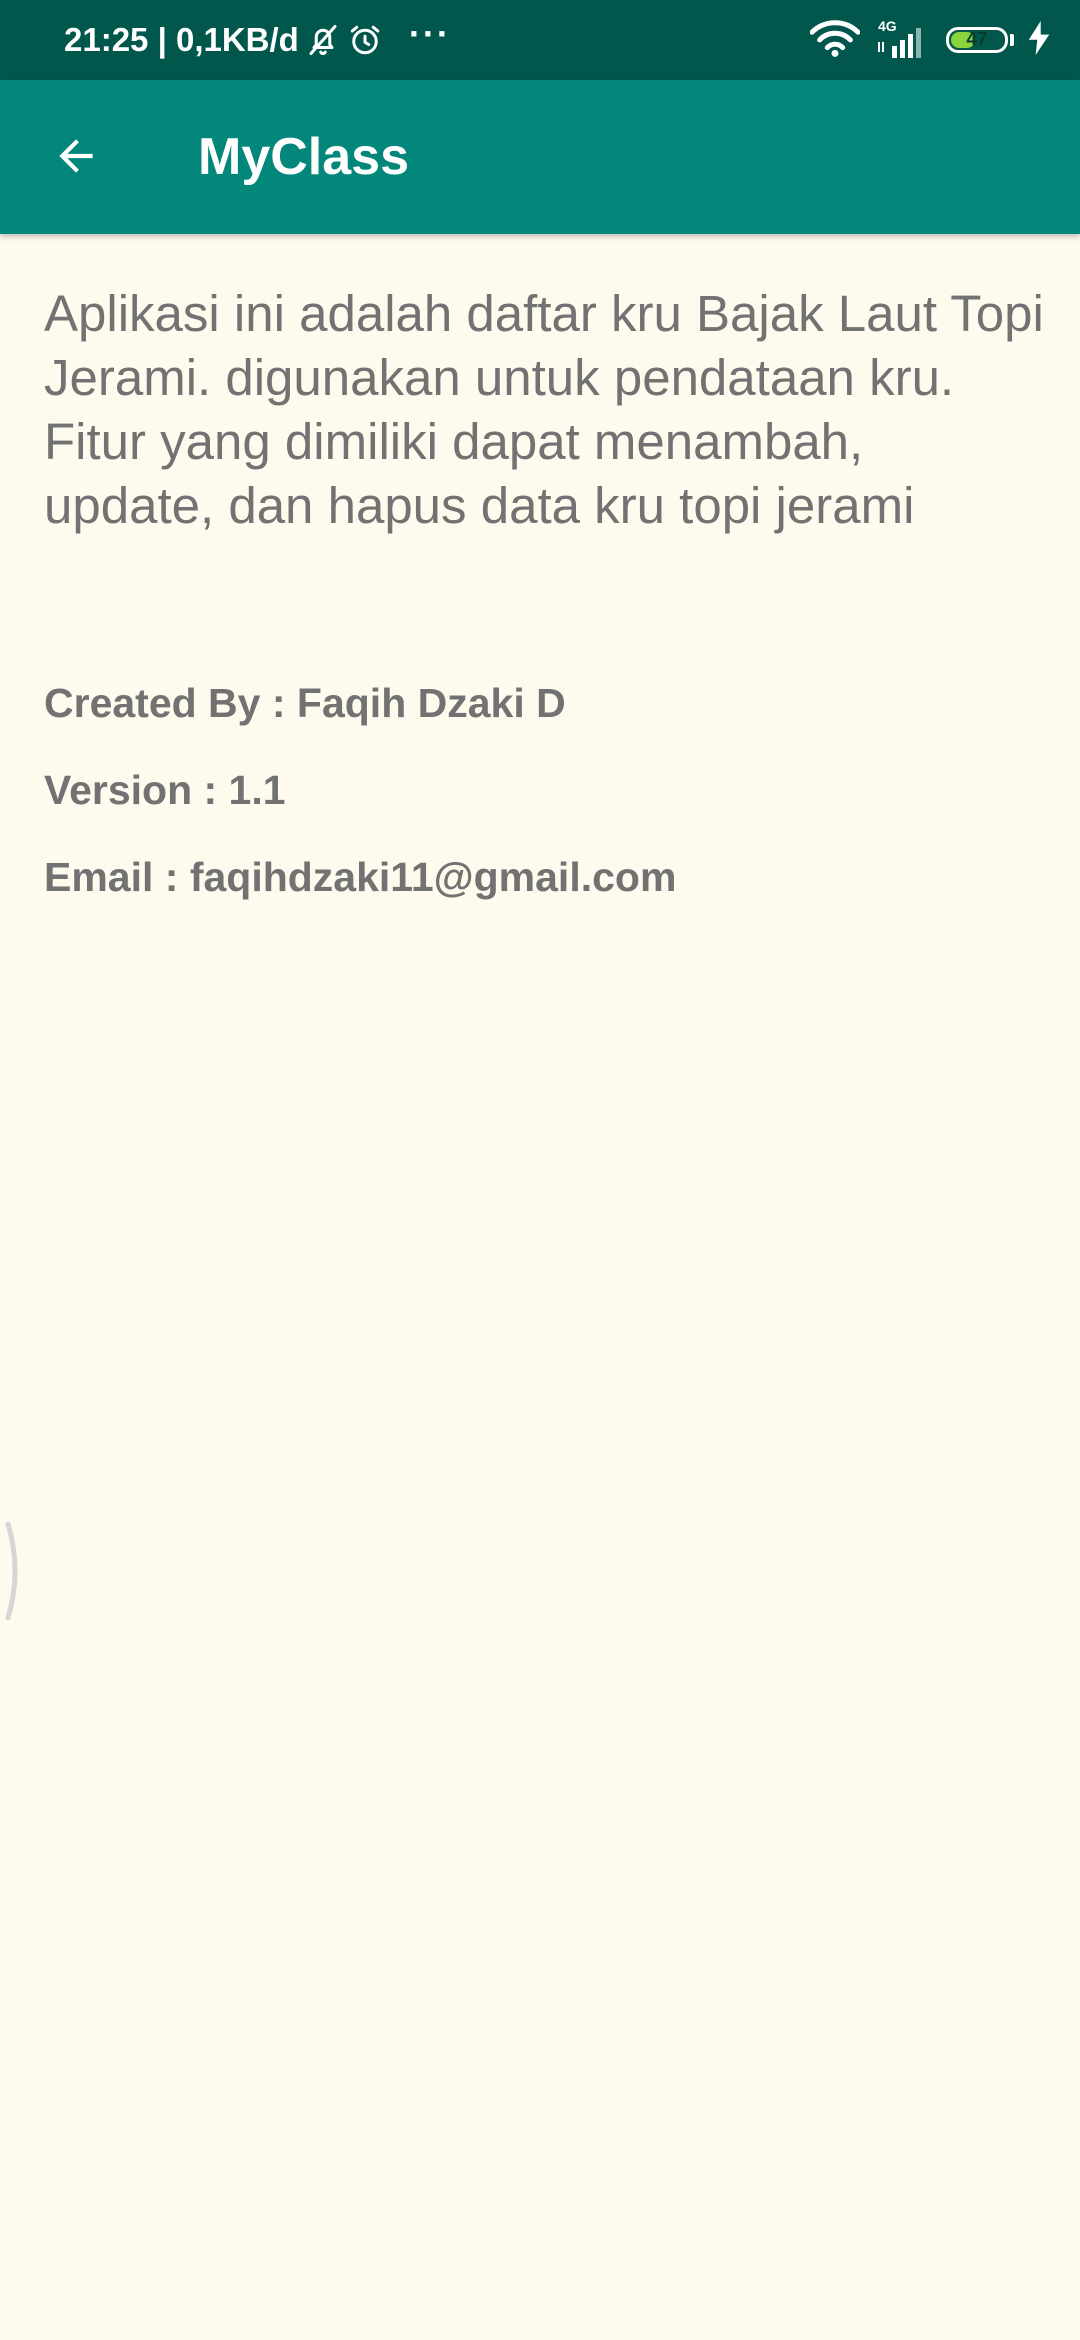 The image size is (1080, 2340). I want to click on alarm-clock-icon, so click(365, 40).